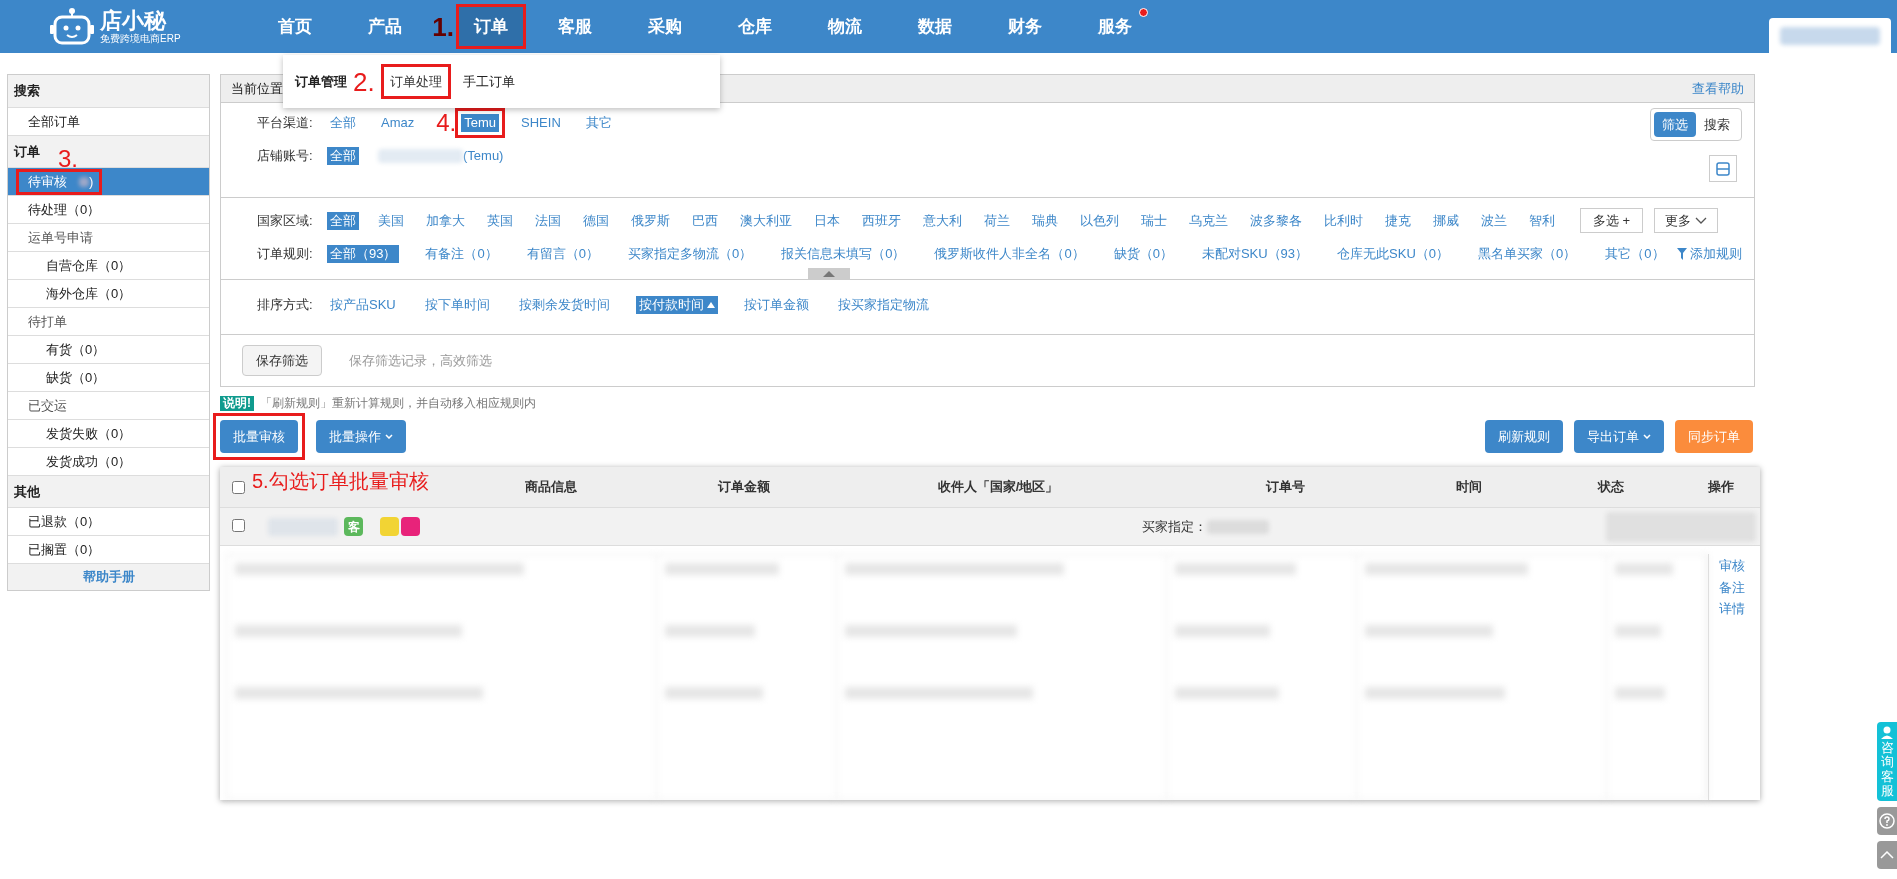 The width and height of the screenshot is (1897, 879). Describe the element at coordinates (1611, 220) in the screenshot. I see `multi-select-button: 多选 +` at that location.